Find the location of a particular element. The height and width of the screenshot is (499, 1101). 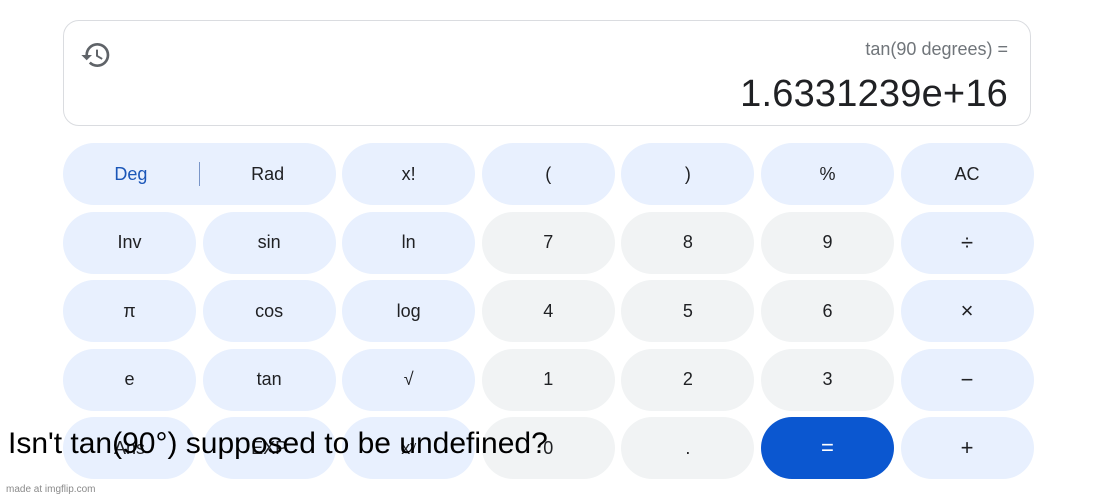

digit-2-button: 2 is located at coordinates (688, 379).